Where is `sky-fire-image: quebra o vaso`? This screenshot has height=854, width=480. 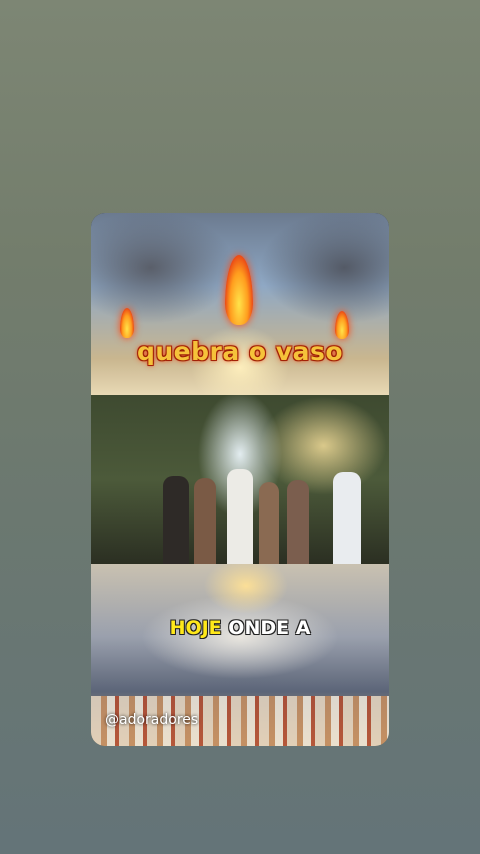
sky-fire-image: quebra o vaso is located at coordinates (240, 304).